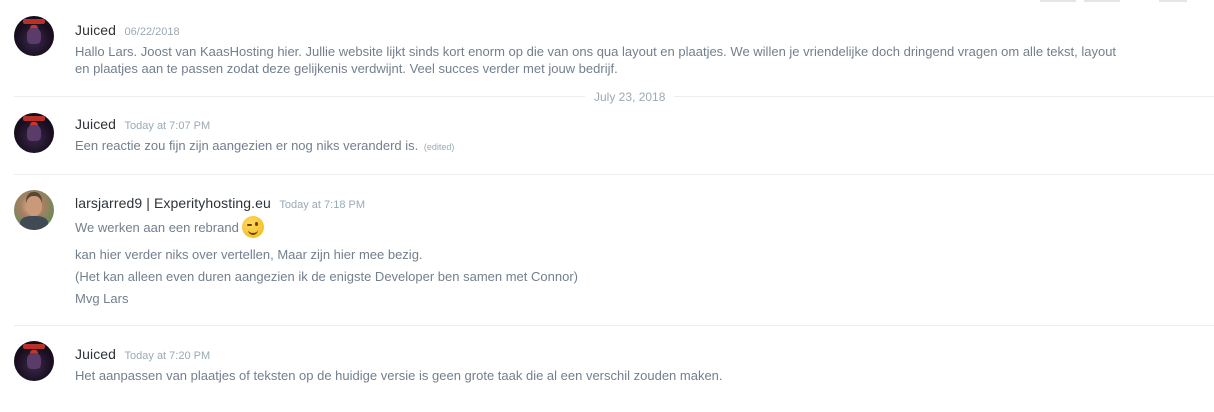 This screenshot has height=412, width=1214. What do you see at coordinates (152, 32) in the screenshot?
I see `timestamp: 06/22/2018` at bounding box center [152, 32].